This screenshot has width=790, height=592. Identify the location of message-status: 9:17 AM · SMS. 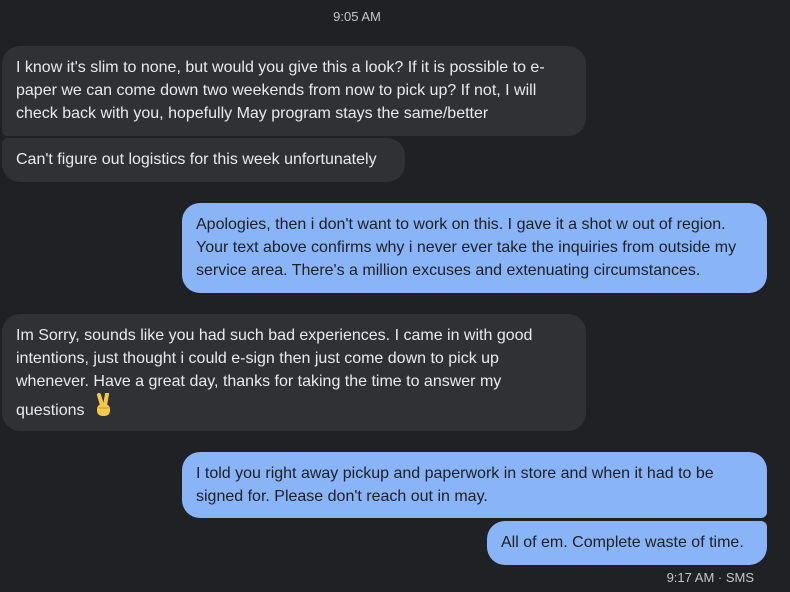
(710, 577).